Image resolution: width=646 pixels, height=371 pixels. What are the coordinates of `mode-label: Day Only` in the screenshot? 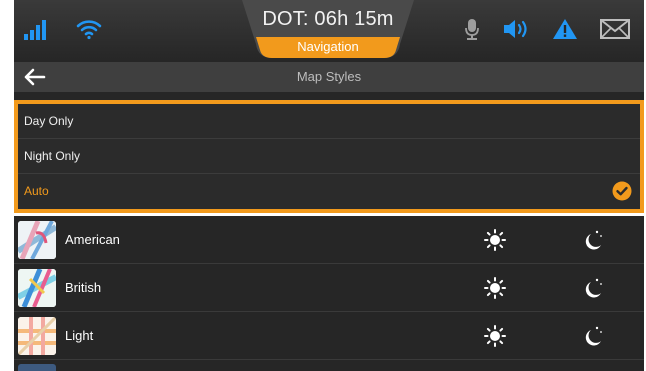 It's located at (49, 121).